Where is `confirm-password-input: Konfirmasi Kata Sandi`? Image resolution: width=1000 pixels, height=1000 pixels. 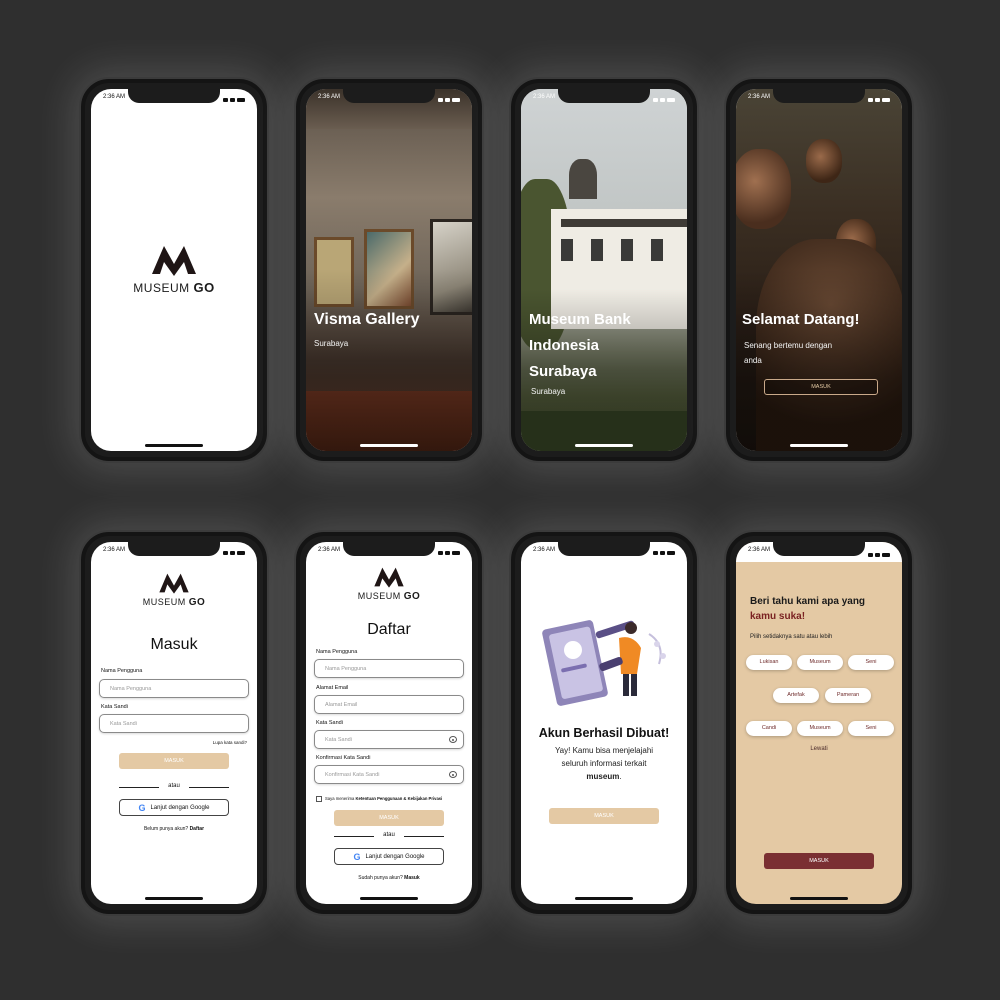
confirm-password-input: Konfirmasi Kata Sandi is located at coordinates (389, 774).